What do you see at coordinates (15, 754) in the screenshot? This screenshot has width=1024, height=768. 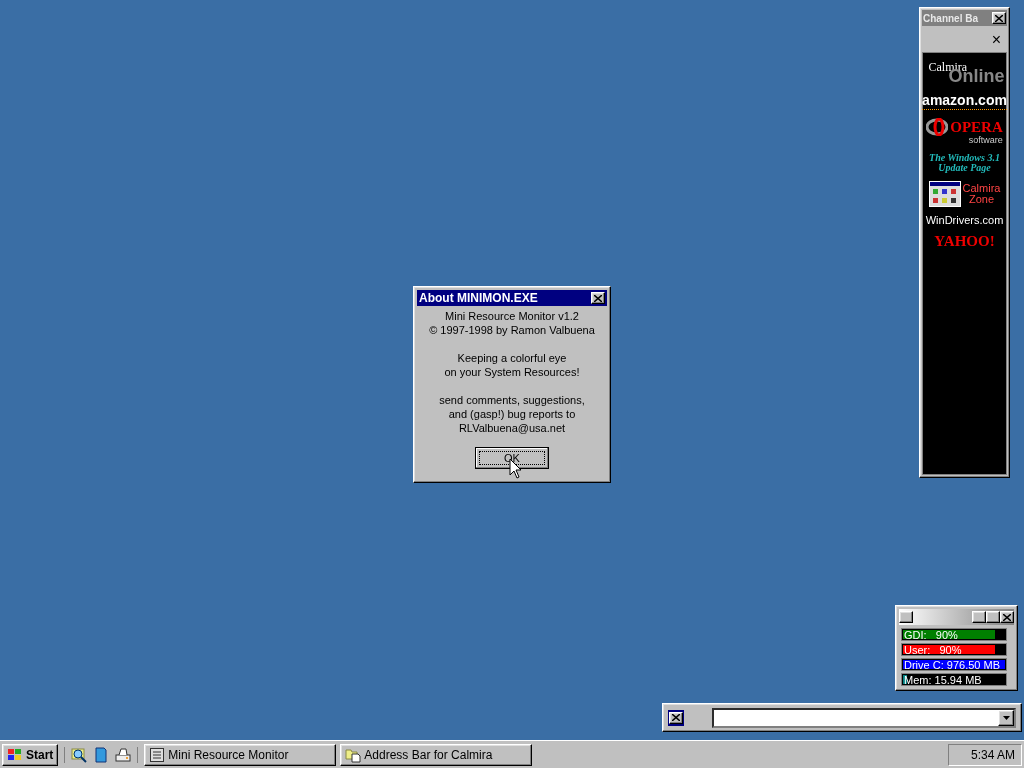 I see `windows-logo-icon` at bounding box center [15, 754].